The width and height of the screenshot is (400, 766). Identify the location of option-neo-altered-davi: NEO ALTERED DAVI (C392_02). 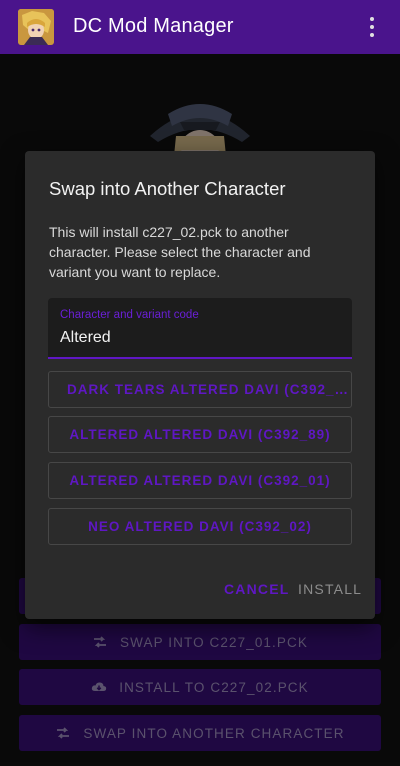
(200, 526).